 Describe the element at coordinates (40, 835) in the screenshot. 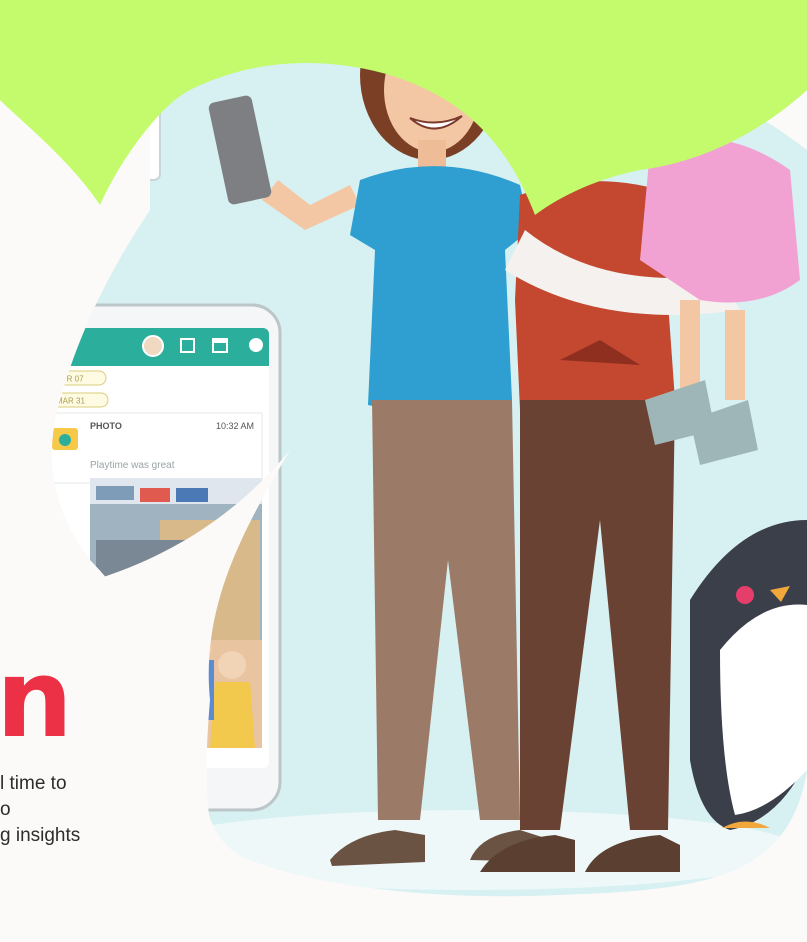

I see `description-line: g insights` at that location.